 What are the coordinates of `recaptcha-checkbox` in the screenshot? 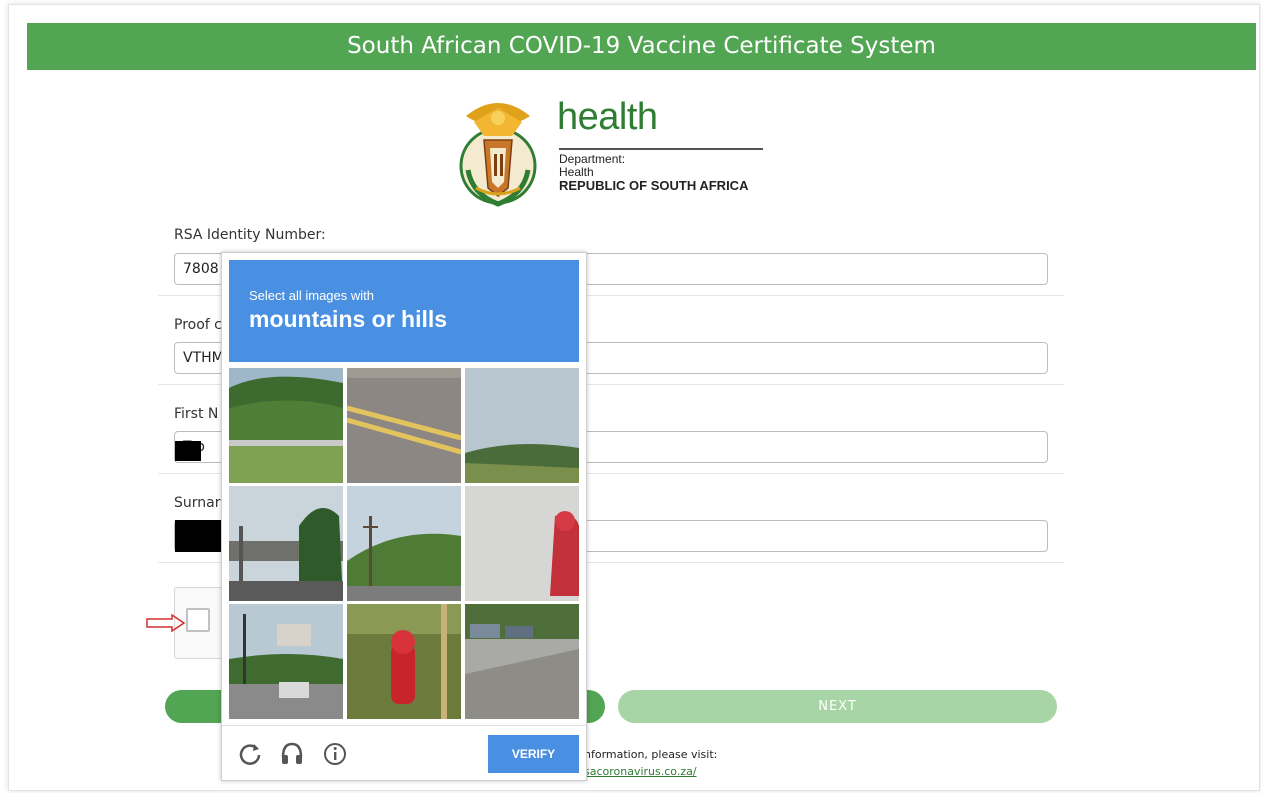 It's located at (198, 620).